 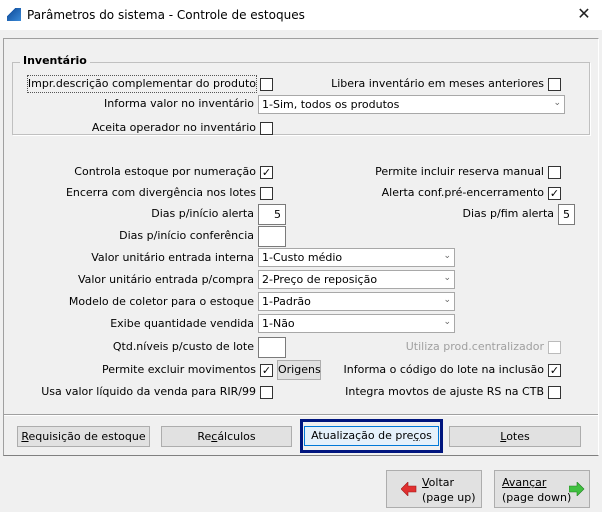 I want to click on alerta-conf-label: Alerta conf.pré-encerramento, so click(x=462, y=192).